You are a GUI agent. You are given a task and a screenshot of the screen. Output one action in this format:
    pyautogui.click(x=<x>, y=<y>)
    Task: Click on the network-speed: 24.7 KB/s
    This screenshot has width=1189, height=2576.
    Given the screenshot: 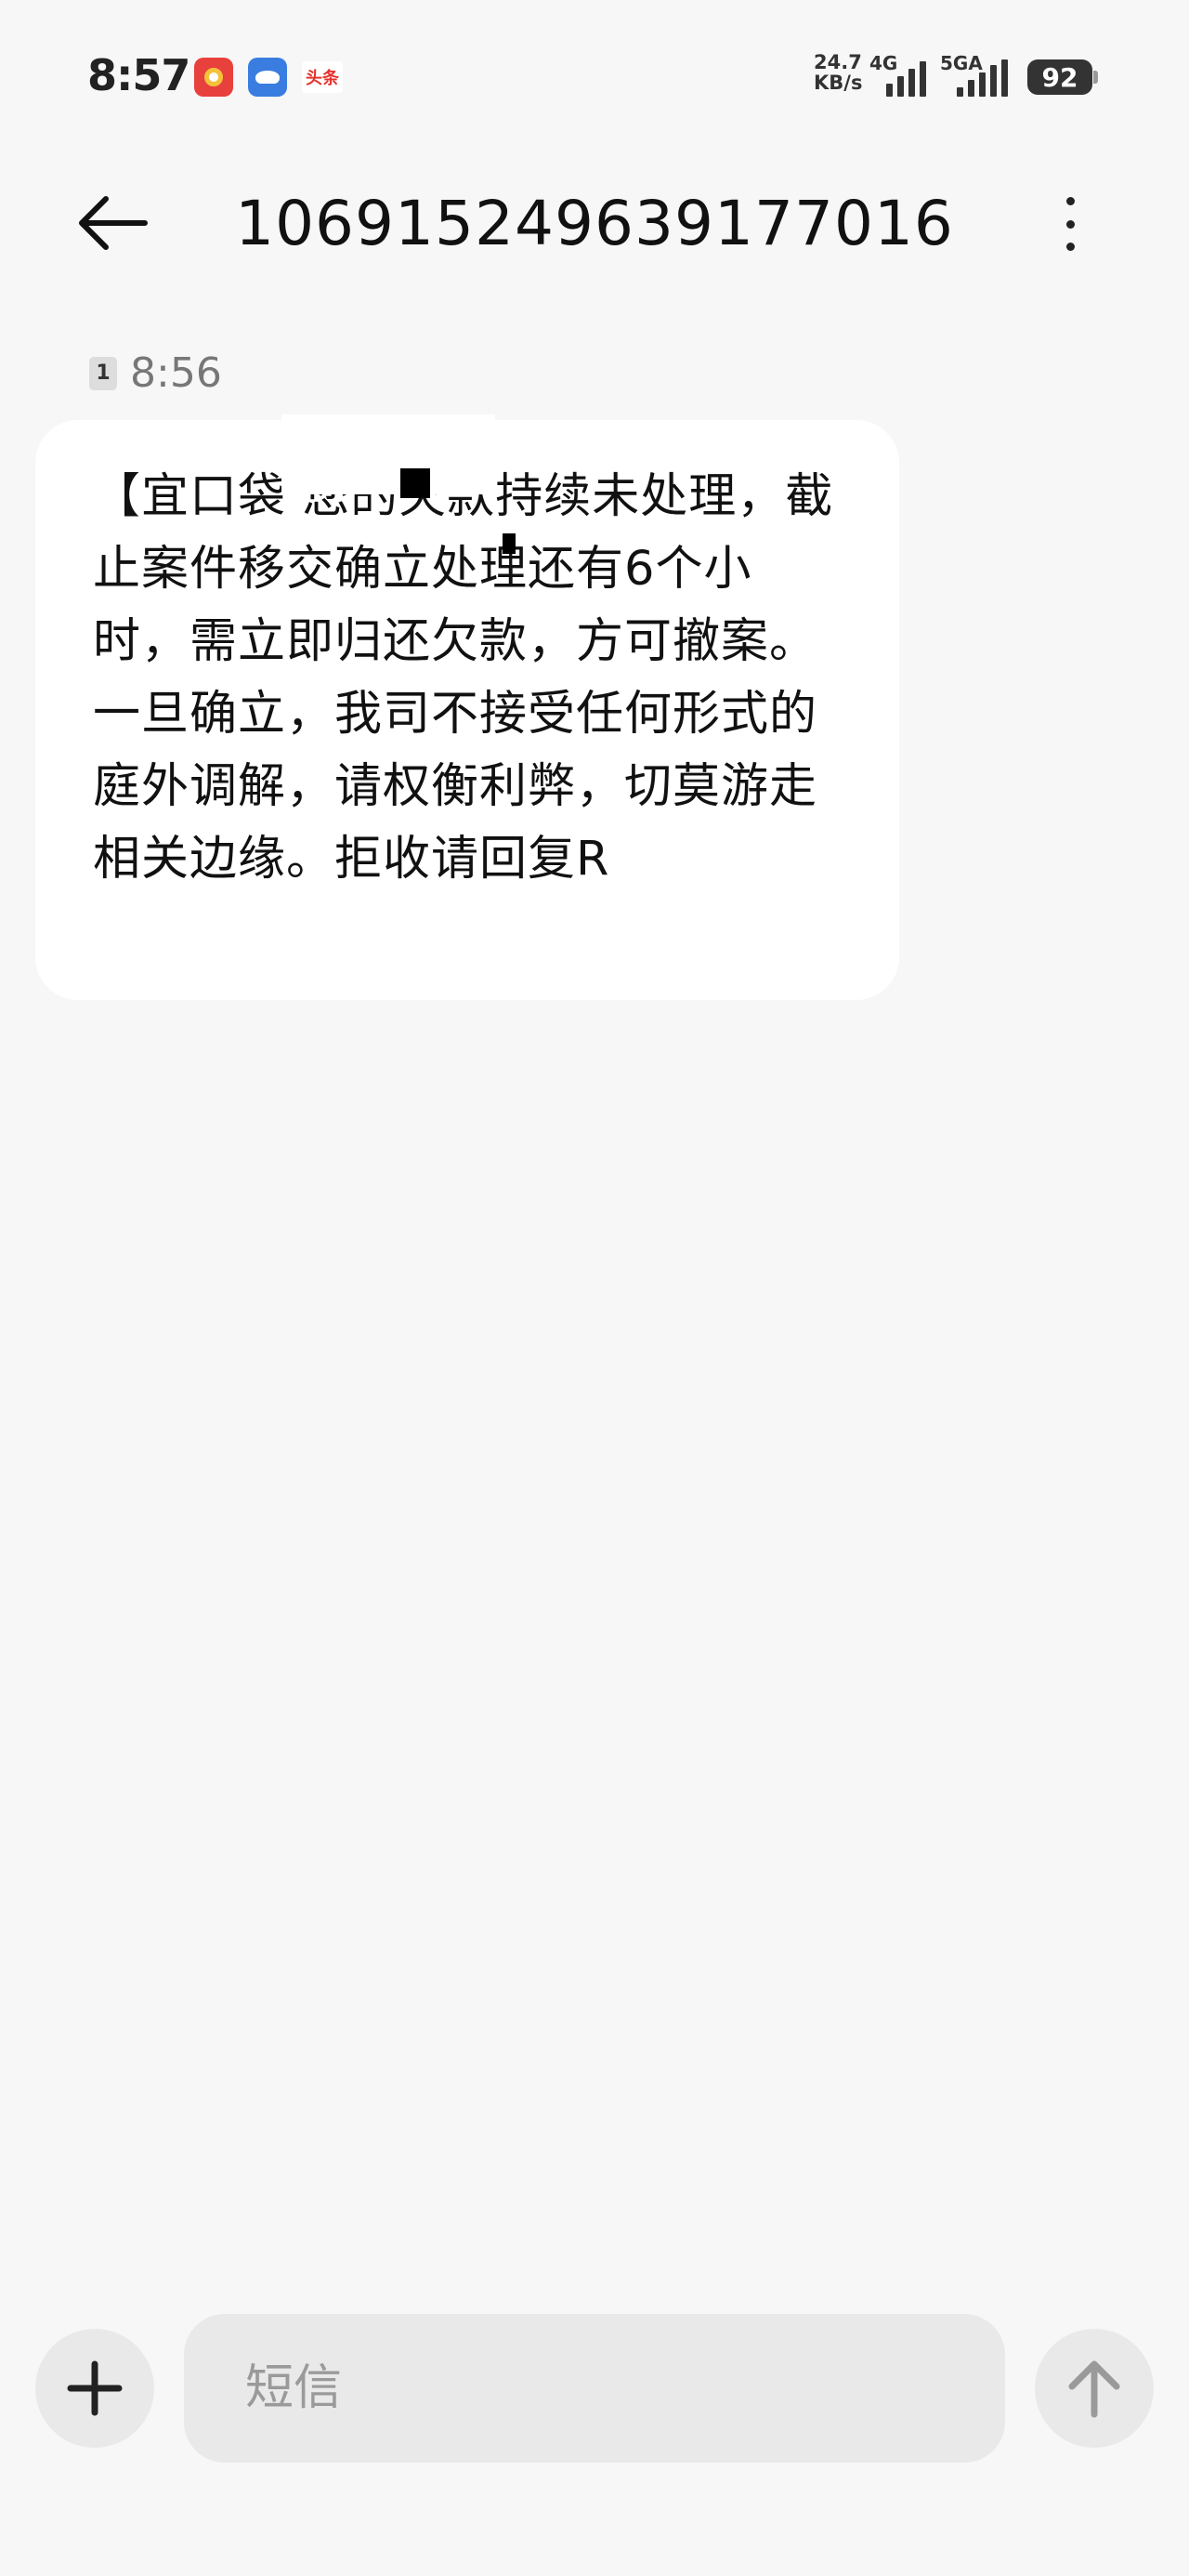 What is the action you would take?
    pyautogui.click(x=838, y=72)
    